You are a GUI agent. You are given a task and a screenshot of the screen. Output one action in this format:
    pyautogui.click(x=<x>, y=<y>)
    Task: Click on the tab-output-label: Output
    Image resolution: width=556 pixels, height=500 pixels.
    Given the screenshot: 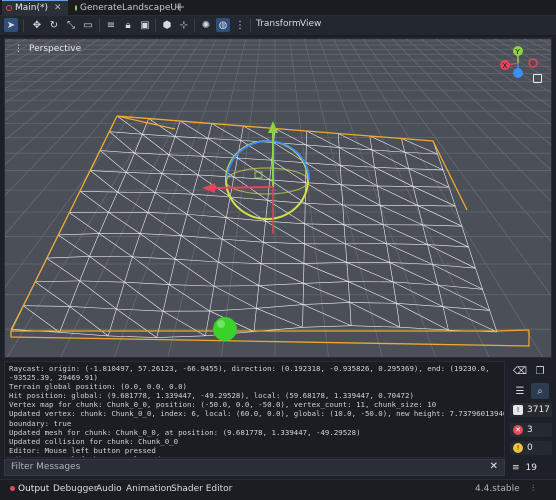 What is the action you would take?
    pyautogui.click(x=33, y=489)
    